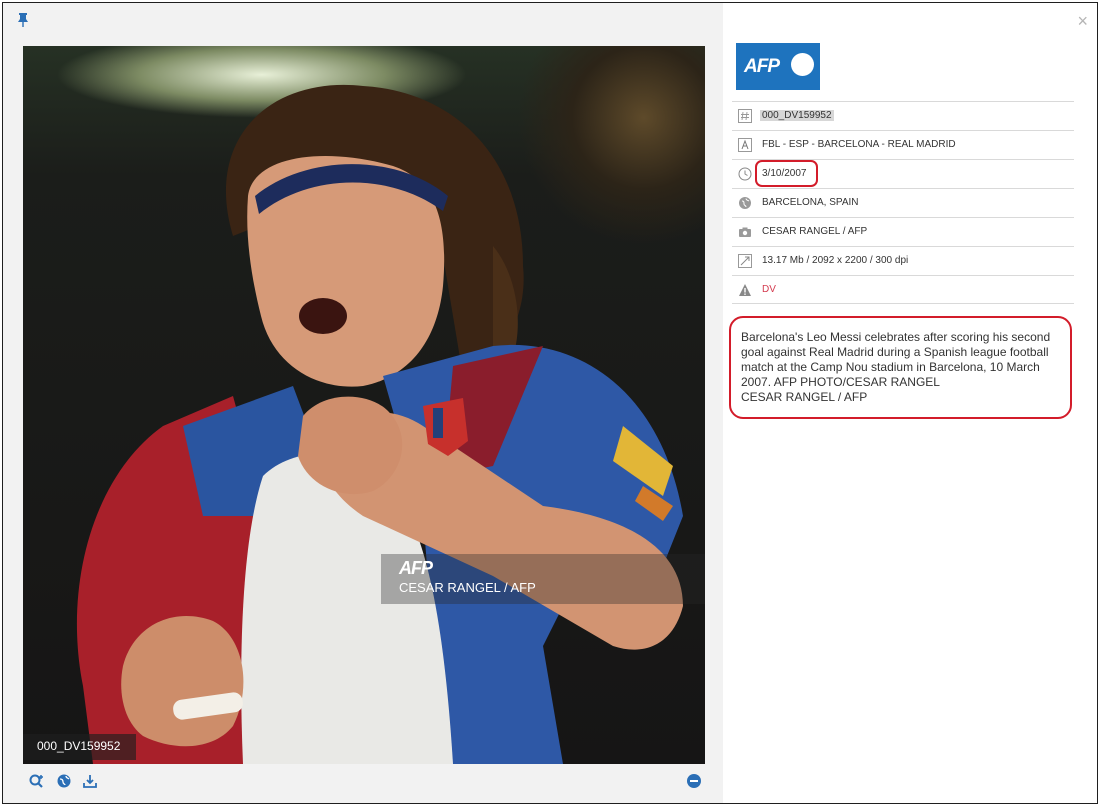 The height and width of the screenshot is (807, 1100). What do you see at coordinates (745, 116) in the screenshot?
I see `hash-icon` at bounding box center [745, 116].